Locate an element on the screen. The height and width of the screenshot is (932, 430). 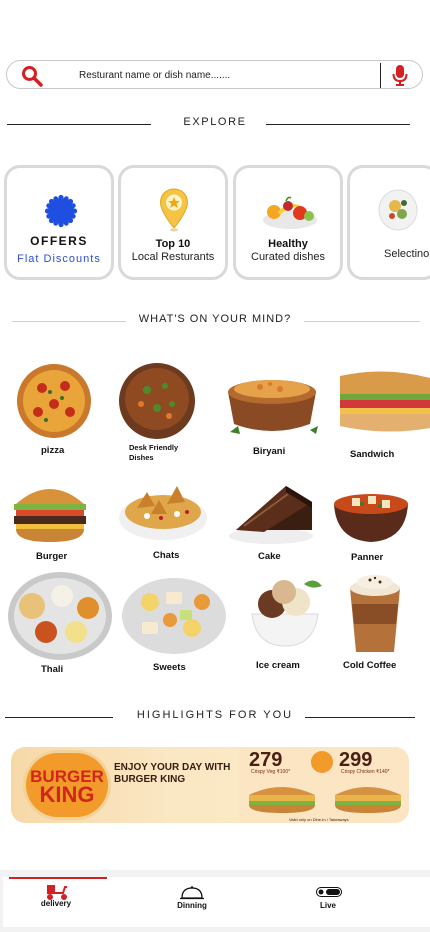
offer2-item: Crispy Chicken is located at coordinates (358, 772).